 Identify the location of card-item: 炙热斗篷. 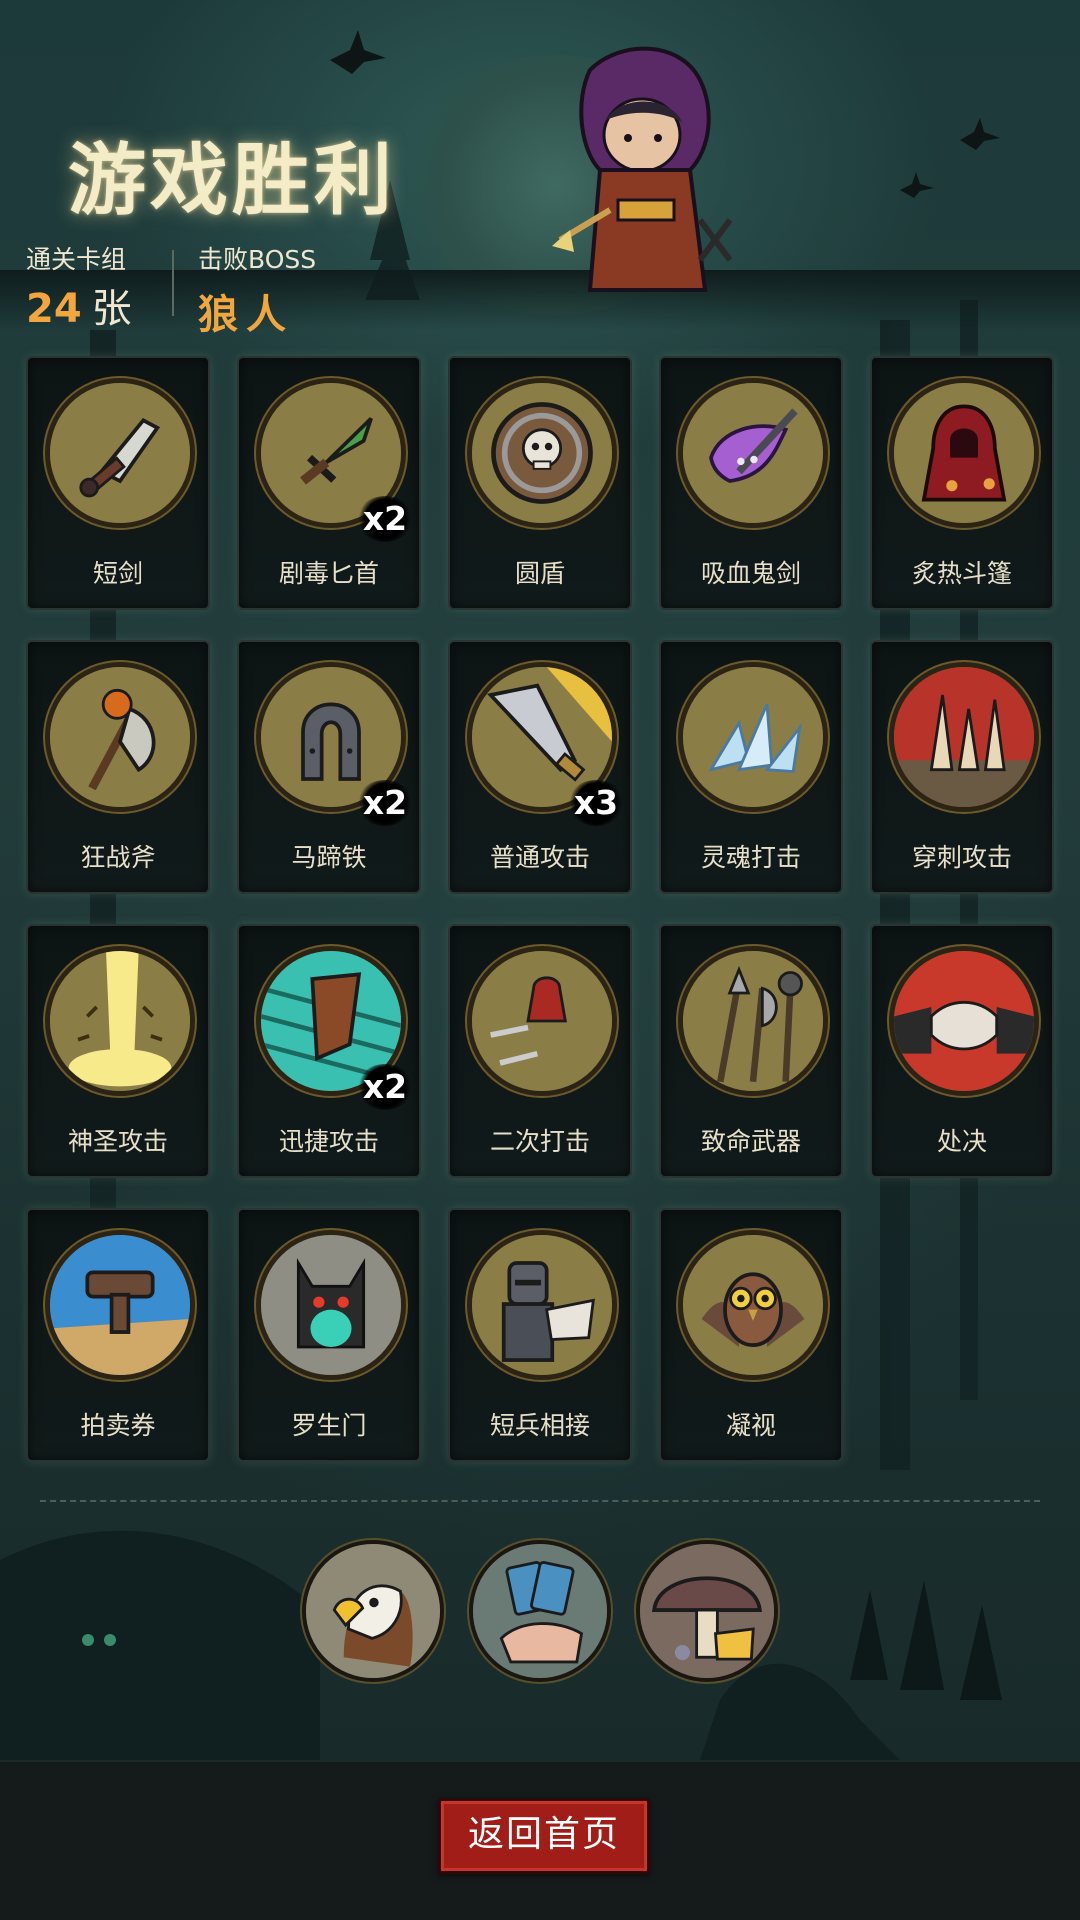
(962, 483).